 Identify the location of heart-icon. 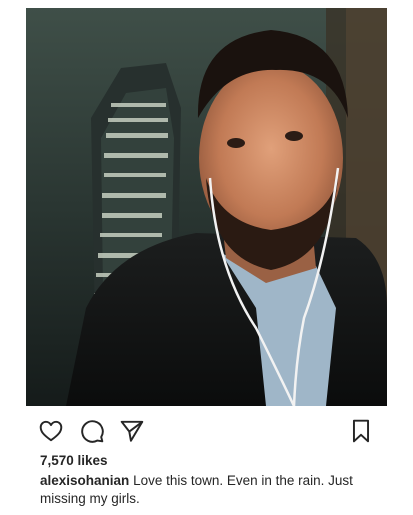
(51, 431).